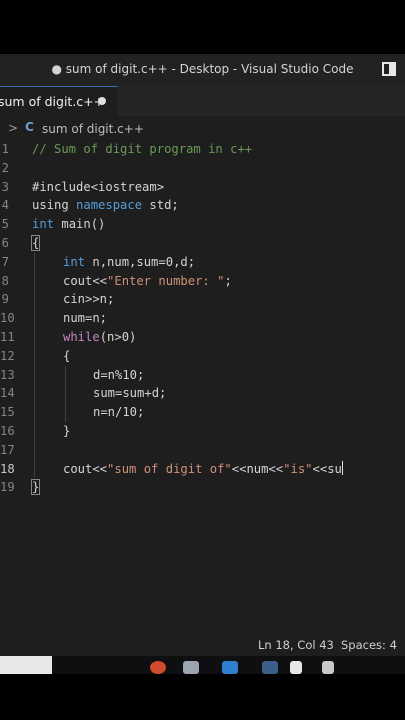 This screenshot has height=720, width=405. Describe the element at coordinates (26, 665) in the screenshot. I see `taskbar-search` at that location.